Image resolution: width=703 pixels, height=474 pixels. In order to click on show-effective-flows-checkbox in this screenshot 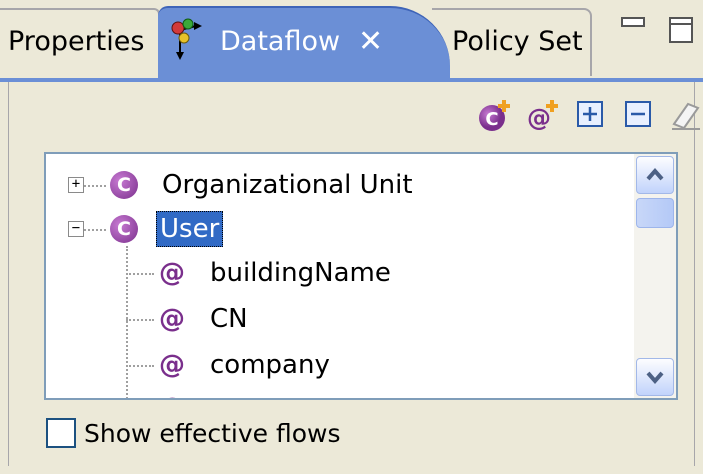, I will do `click(61, 433)`.